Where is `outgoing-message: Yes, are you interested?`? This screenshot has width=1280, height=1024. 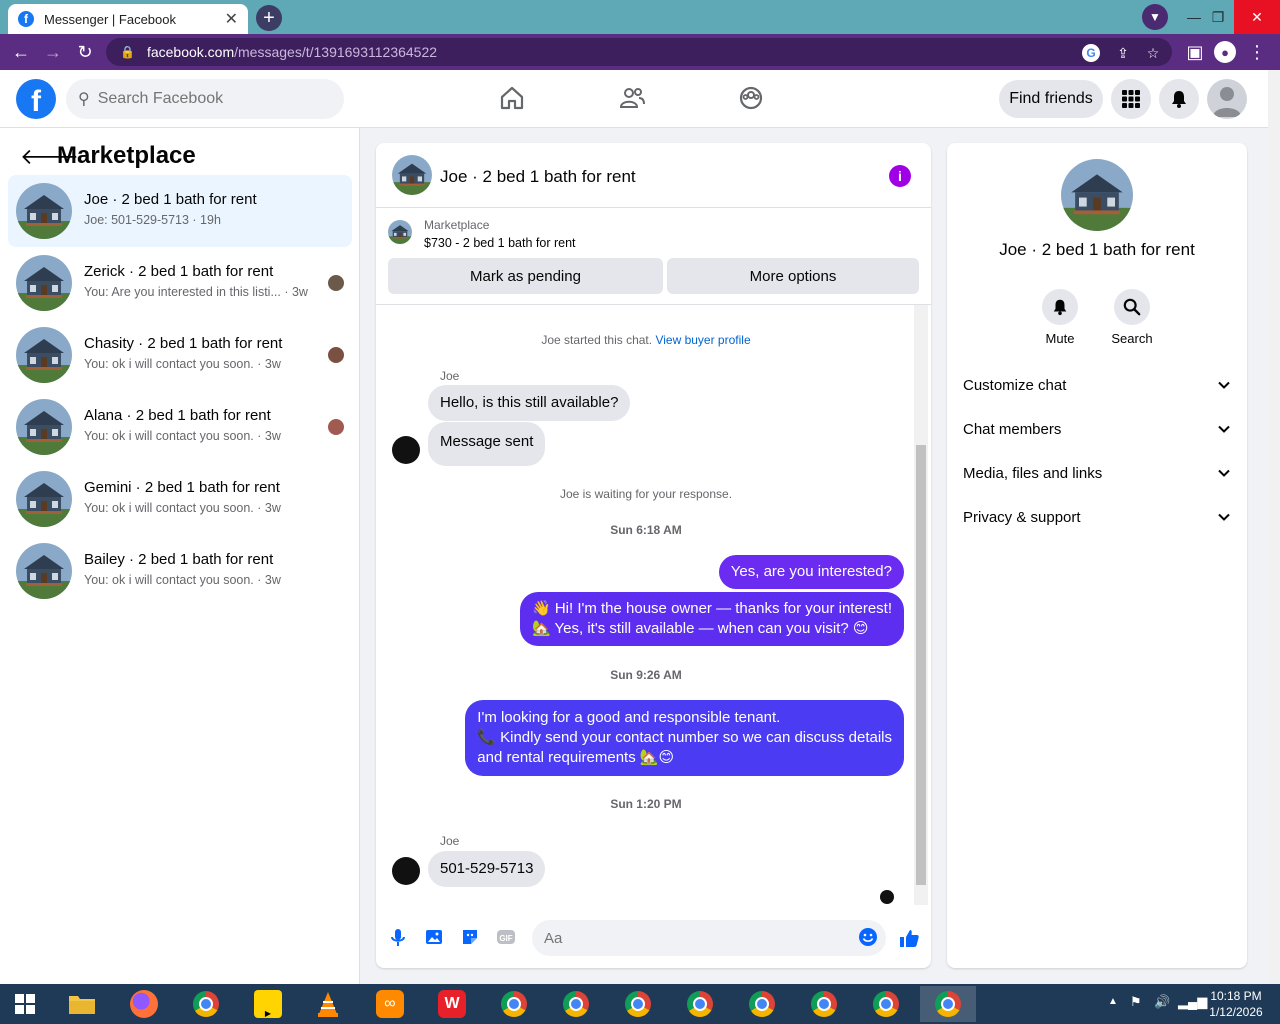
outgoing-message: Yes, are you interested? is located at coordinates (811, 572).